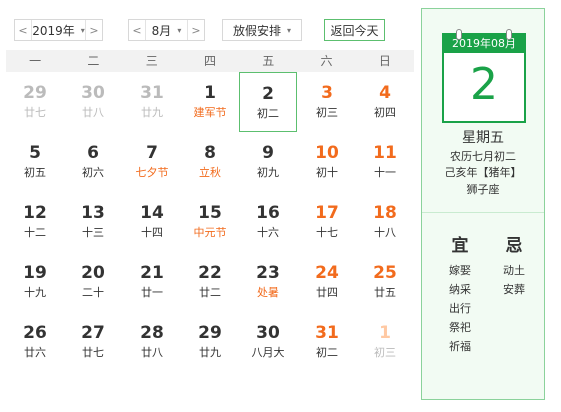  What do you see at coordinates (210, 352) in the screenshot?
I see `lunar-date-label: 廿九` at bounding box center [210, 352].